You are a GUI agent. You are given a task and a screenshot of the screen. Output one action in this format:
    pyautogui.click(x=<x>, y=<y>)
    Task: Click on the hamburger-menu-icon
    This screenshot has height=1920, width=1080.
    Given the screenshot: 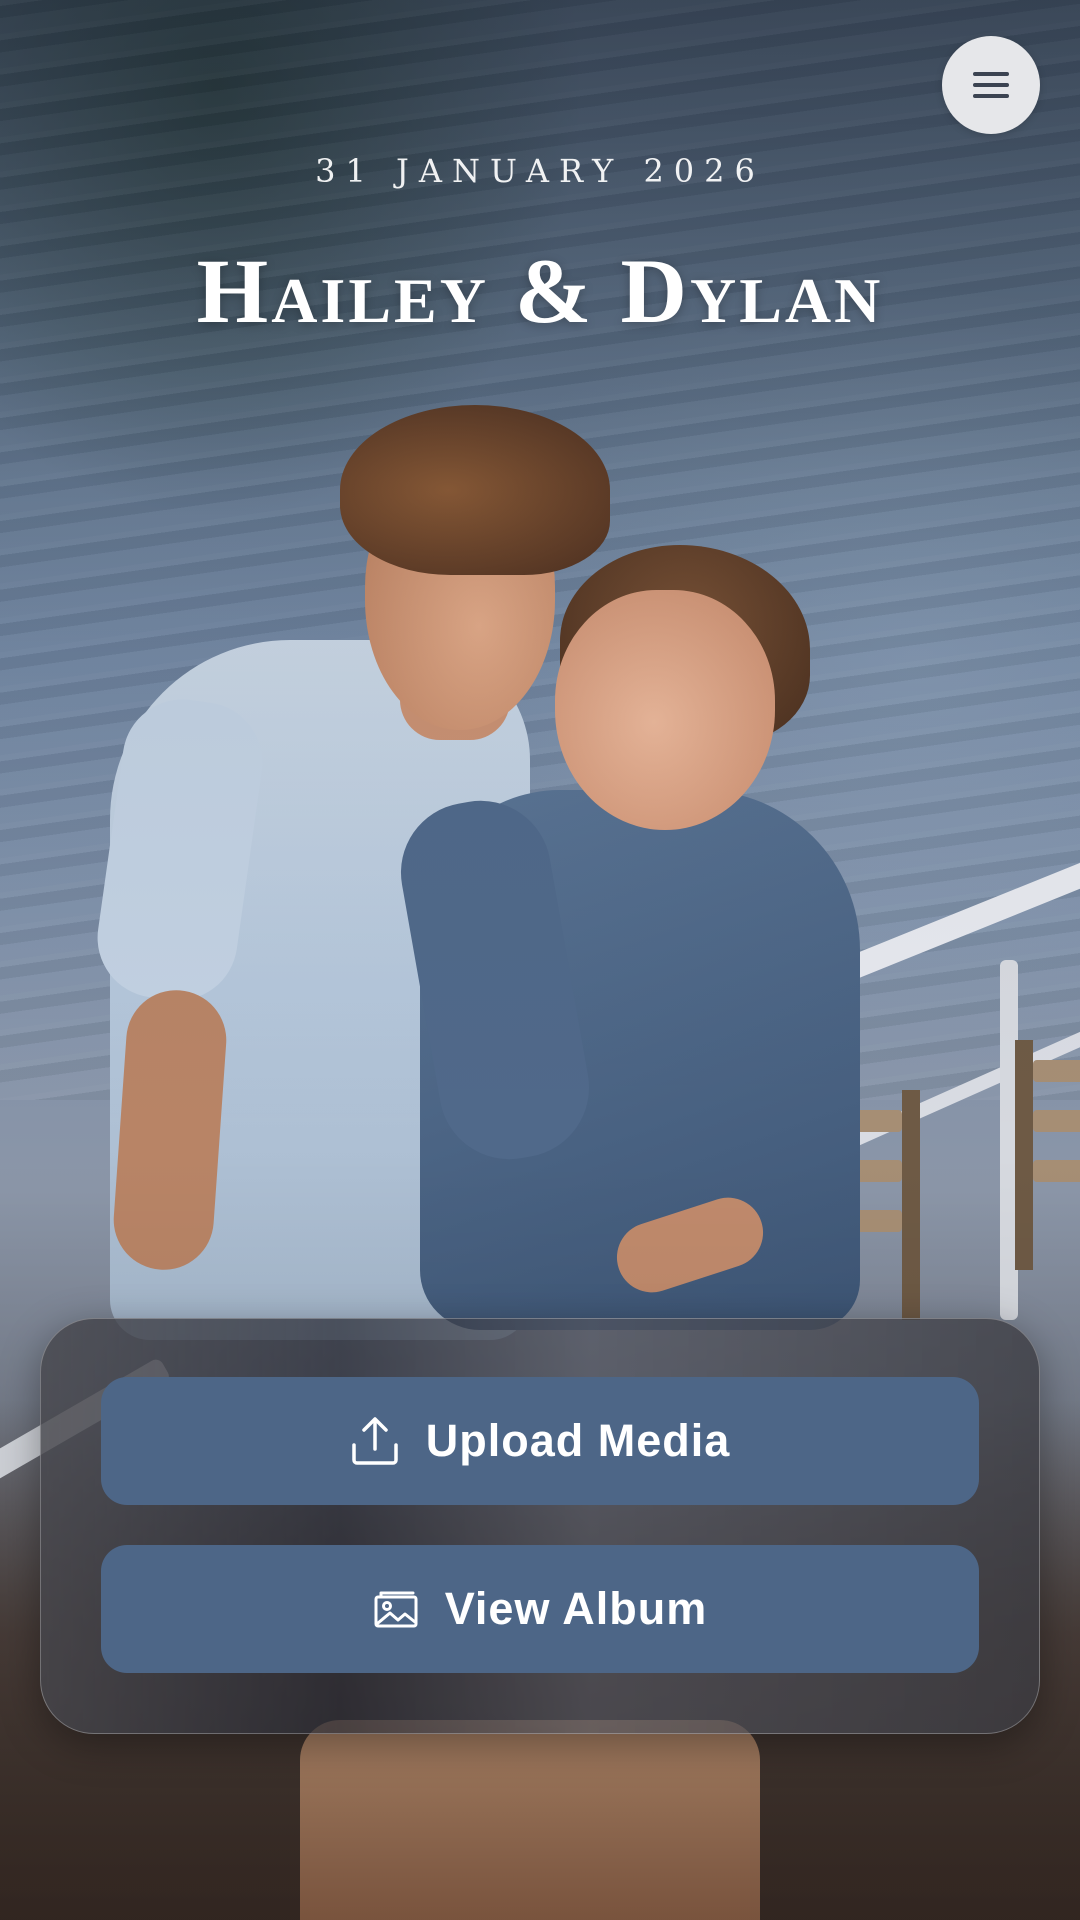 What is the action you would take?
    pyautogui.click(x=991, y=85)
    